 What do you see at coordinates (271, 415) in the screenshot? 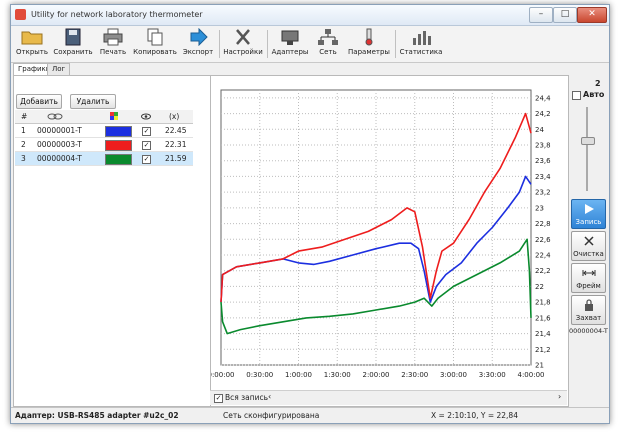
I see `status-network: Сеть сконфигурирована` at bounding box center [271, 415].